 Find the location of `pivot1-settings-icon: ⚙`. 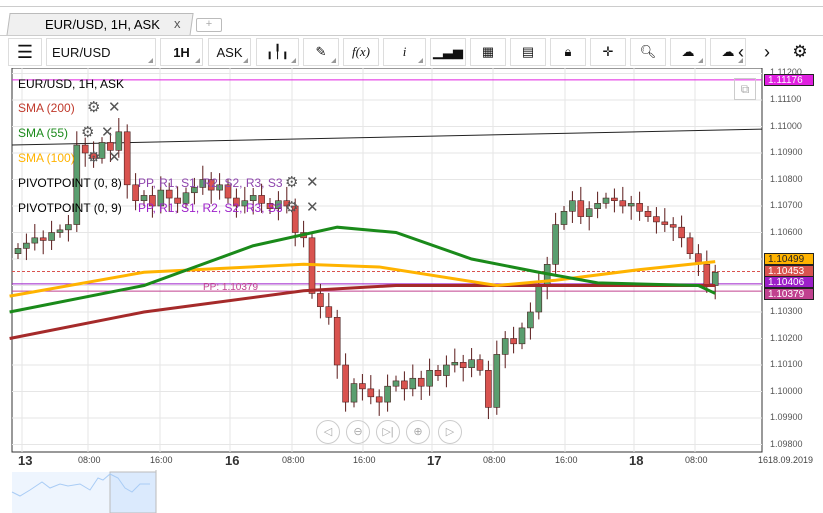

pivot1-settings-icon: ⚙ is located at coordinates (291, 182).